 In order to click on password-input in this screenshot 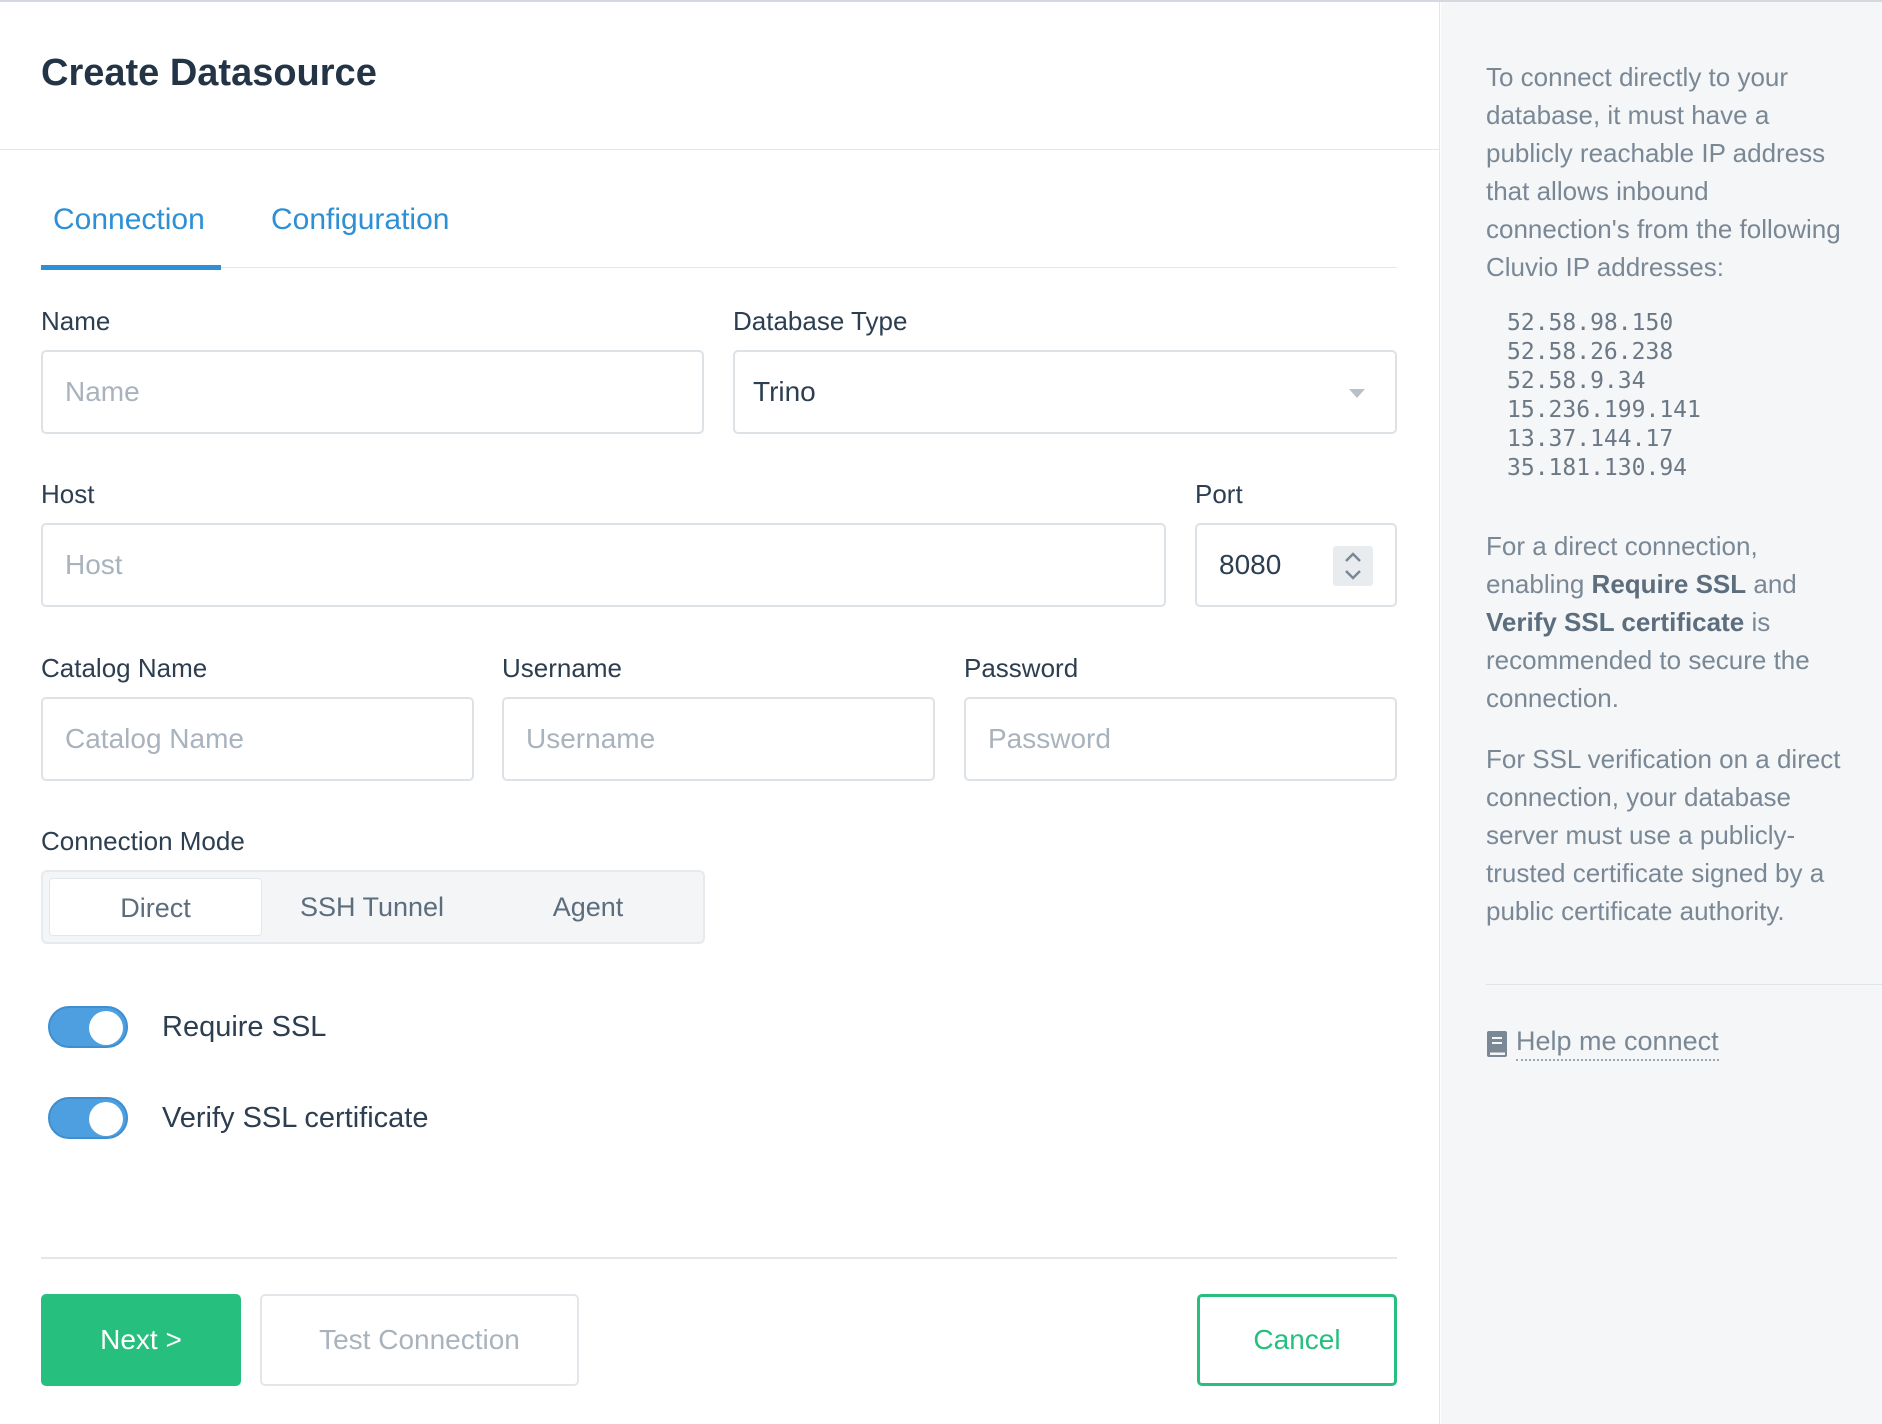, I will do `click(1180, 739)`.